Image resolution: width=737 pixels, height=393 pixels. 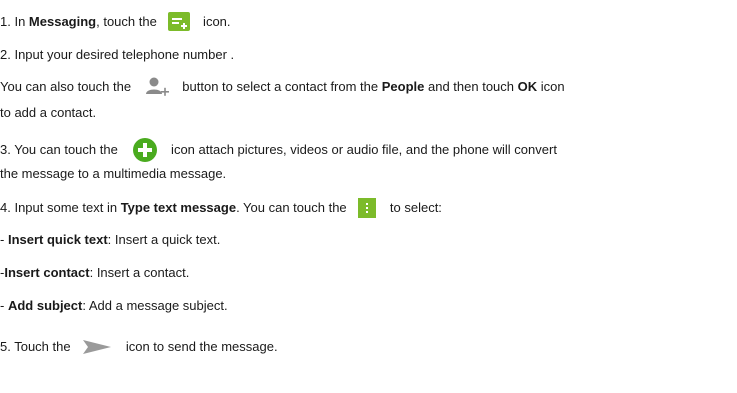 What do you see at coordinates (178, 207) in the screenshot?
I see `step-4-type-text-message: Type text message` at bounding box center [178, 207].